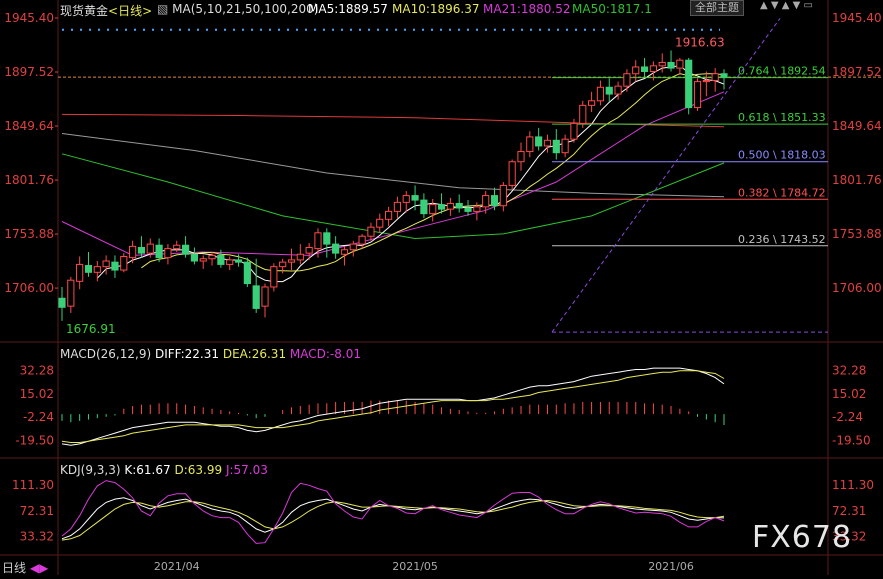  Describe the element at coordinates (245, 9) in the screenshot. I see `ma-params: MA(5,10,21,50,100,200)` at that location.